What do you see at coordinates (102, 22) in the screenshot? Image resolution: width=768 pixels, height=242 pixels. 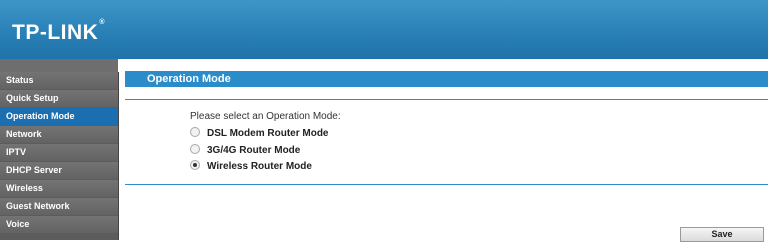 I see `registered-mark: ®` at bounding box center [102, 22].